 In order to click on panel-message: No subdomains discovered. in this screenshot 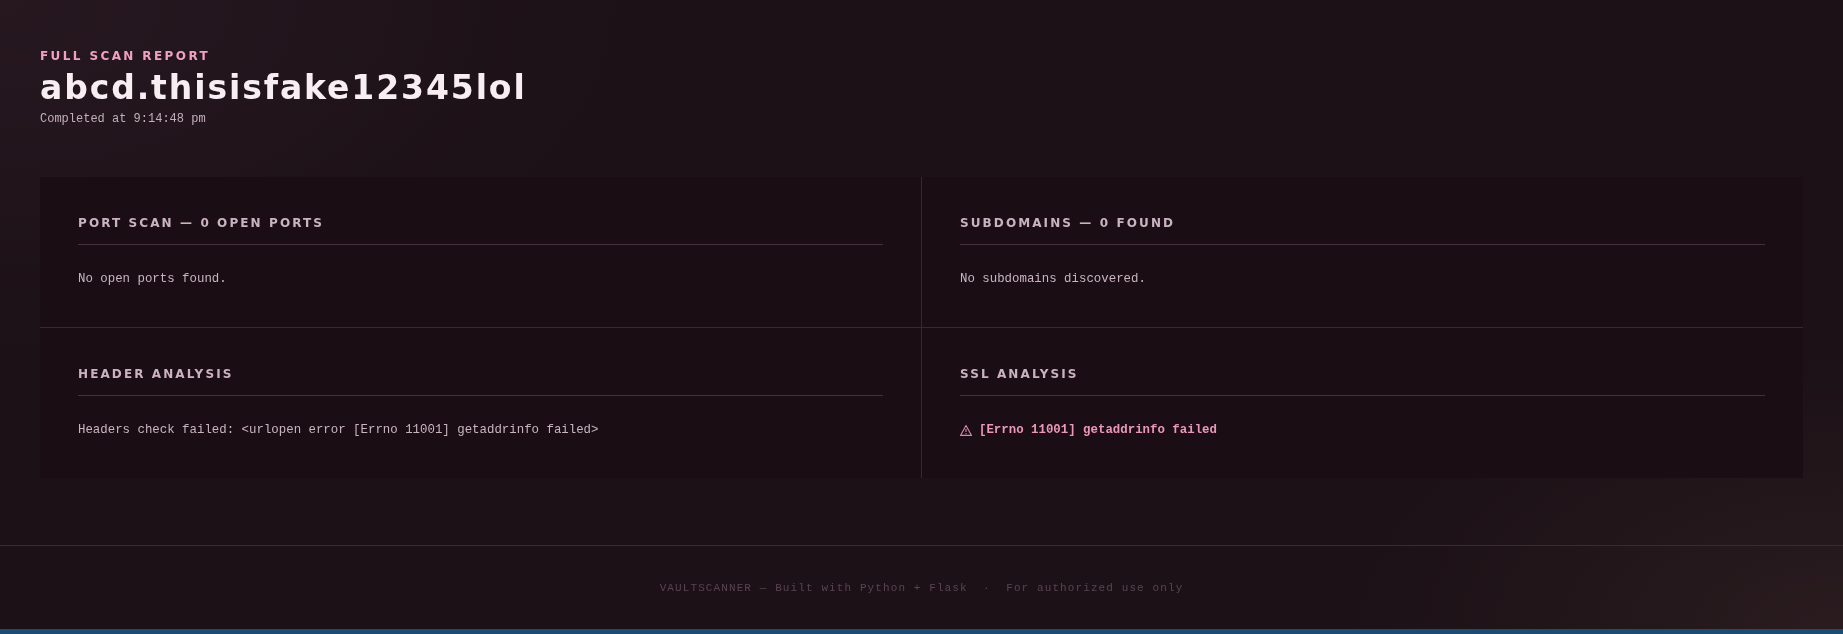, I will do `click(1053, 279)`.